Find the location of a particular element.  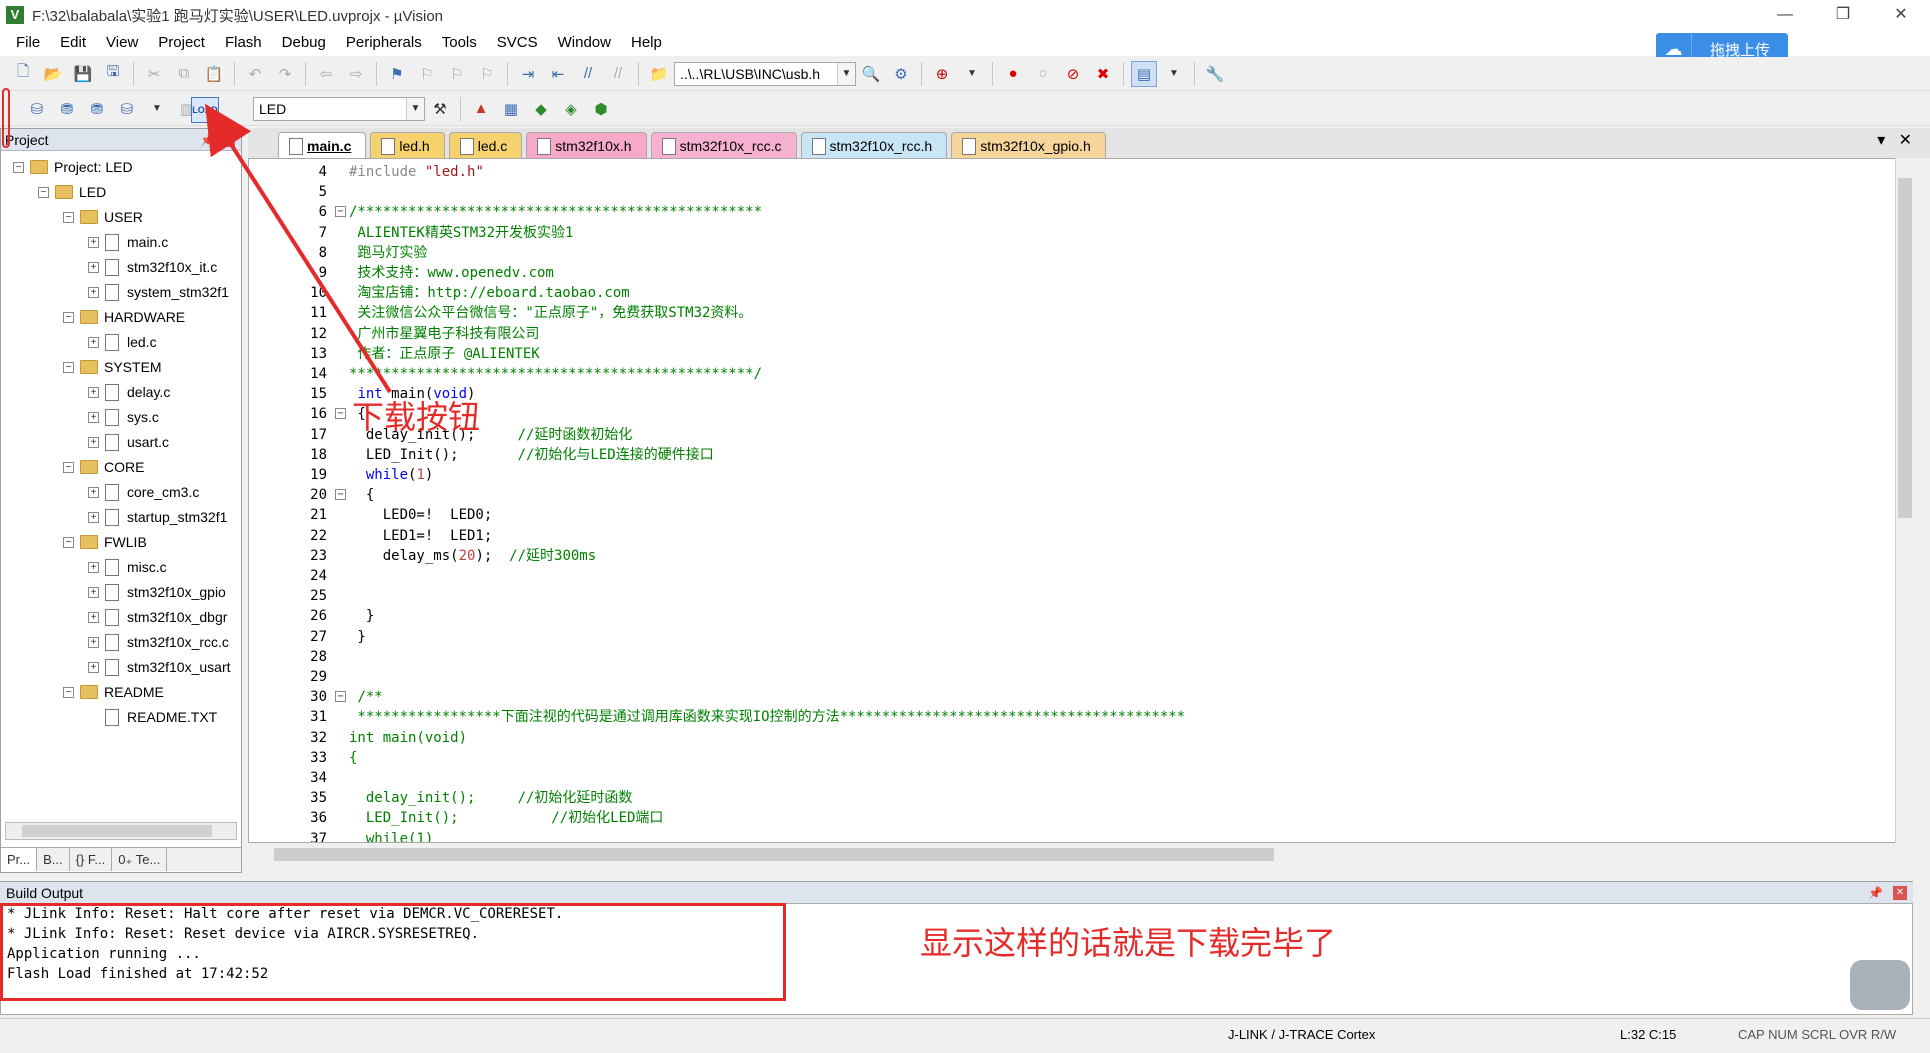

code-line: 33 { is located at coordinates (1079, 758).